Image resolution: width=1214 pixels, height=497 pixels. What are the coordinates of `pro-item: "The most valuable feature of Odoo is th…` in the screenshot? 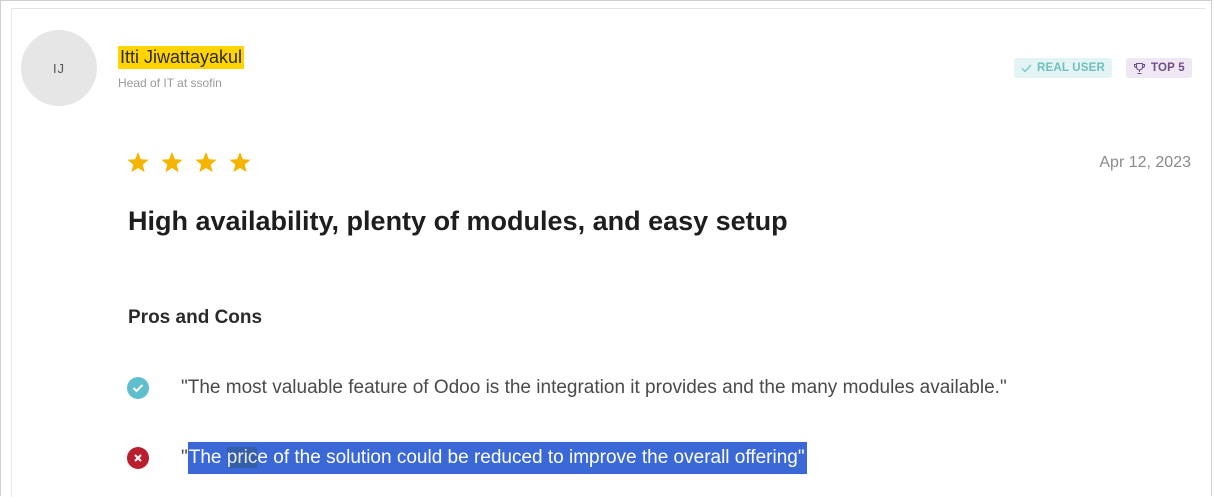 It's located at (567, 388).